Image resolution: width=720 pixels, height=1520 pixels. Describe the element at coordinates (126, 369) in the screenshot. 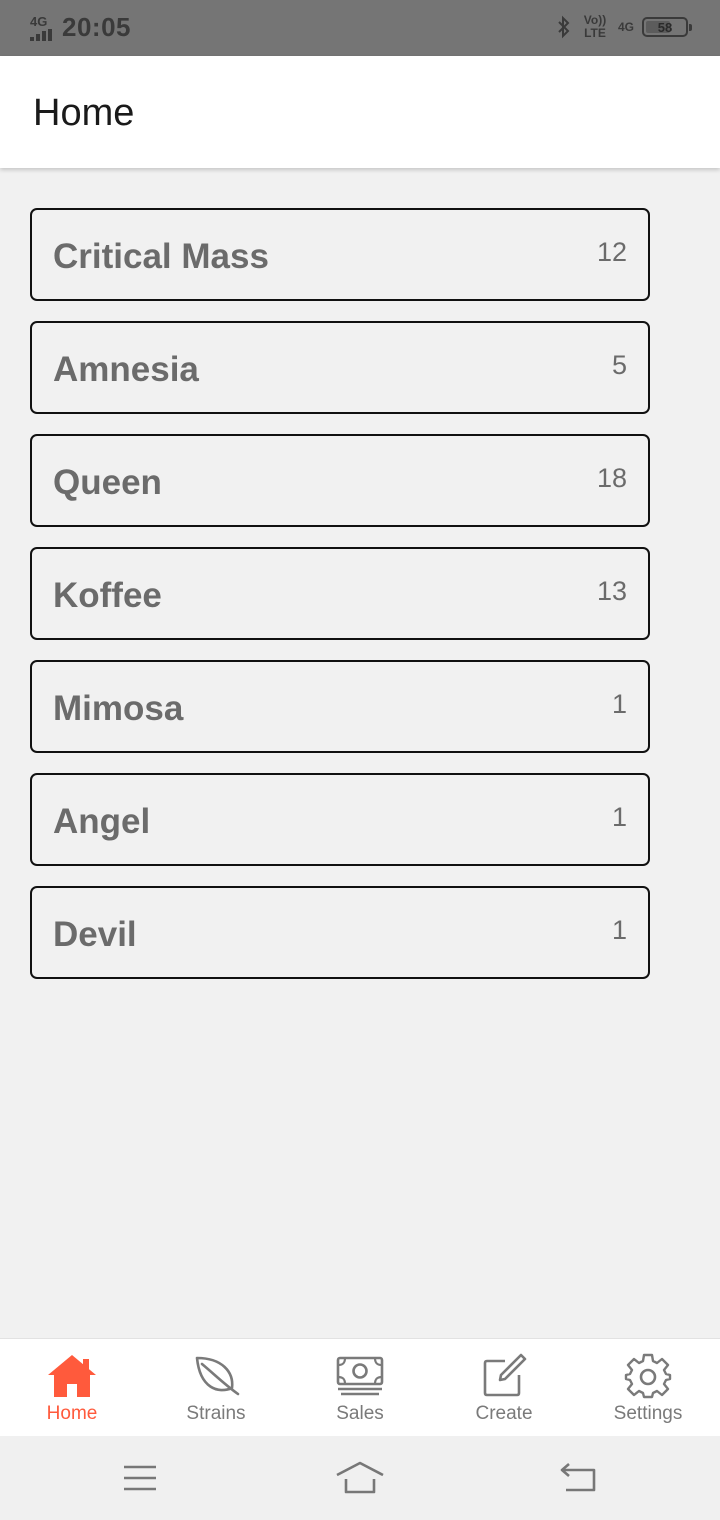

I see `strain-name: Amnesia` at that location.